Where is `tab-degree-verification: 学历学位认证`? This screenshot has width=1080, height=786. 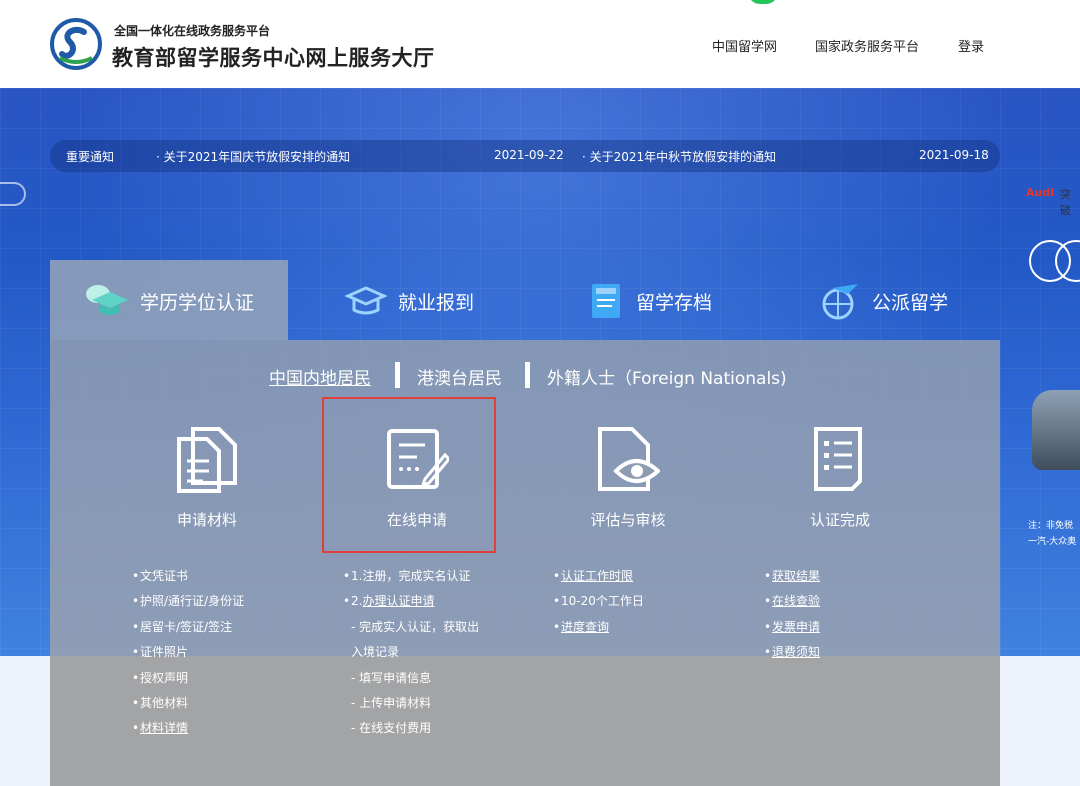
tab-degree-verification: 学历学位认证 is located at coordinates (169, 300).